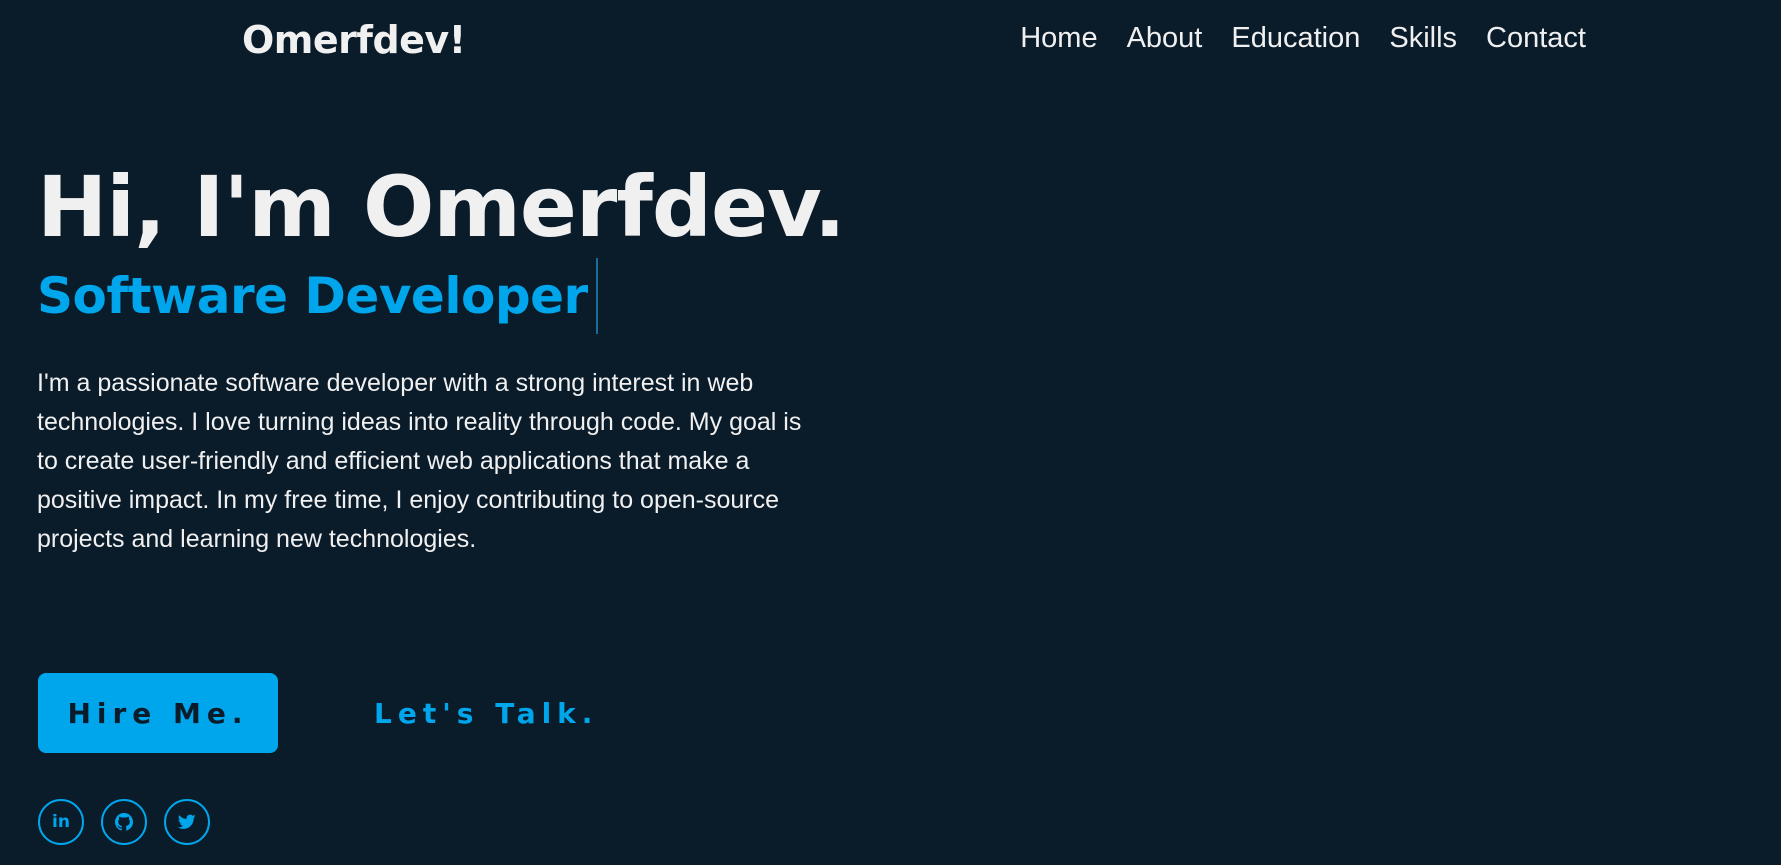 This screenshot has width=1781, height=865. I want to click on social-links: in, so click(124, 822).